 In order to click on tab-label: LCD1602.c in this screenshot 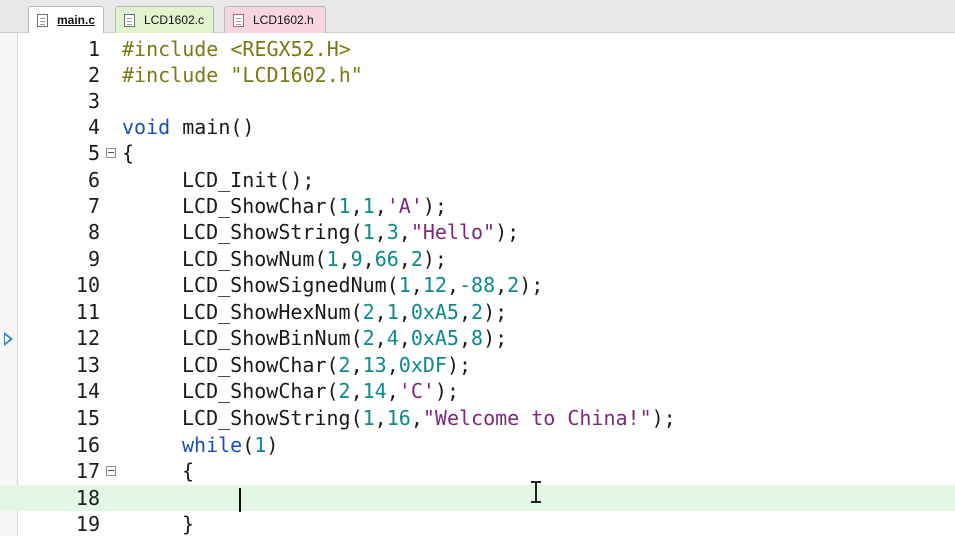, I will do `click(174, 20)`.